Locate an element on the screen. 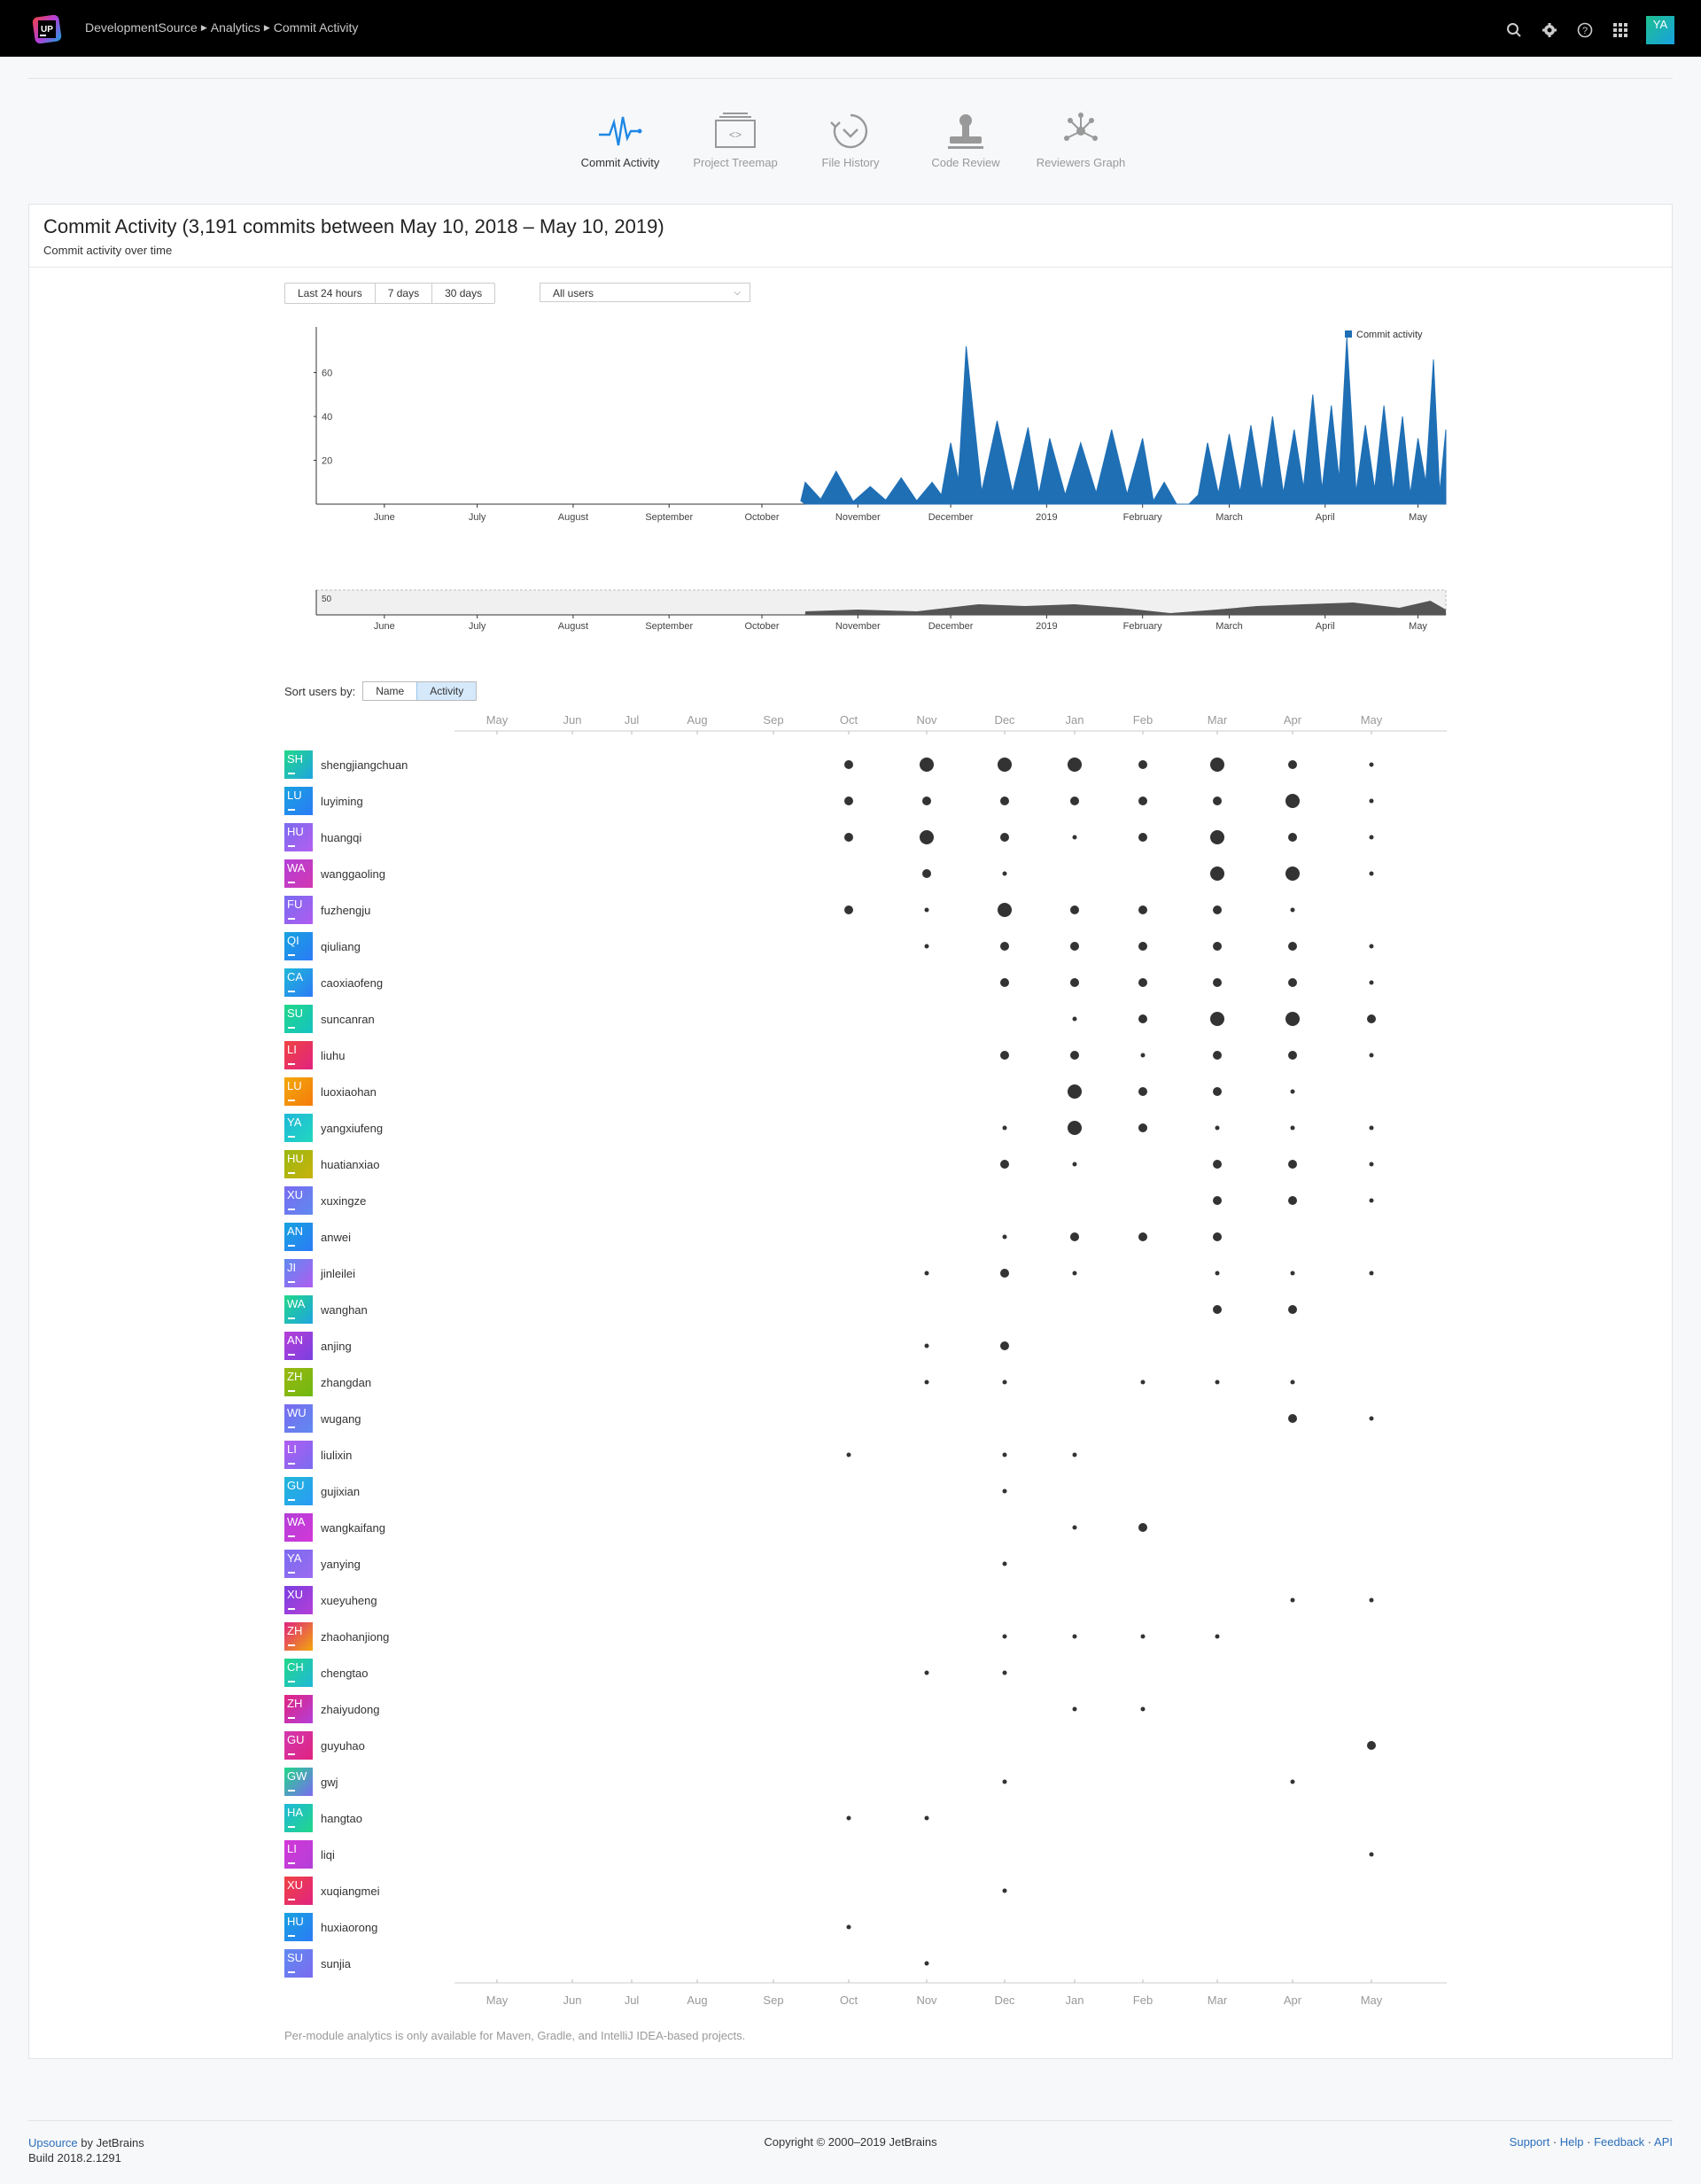 The height and width of the screenshot is (2184, 1701). user-name: zhaiyudong is located at coordinates (350, 1709).